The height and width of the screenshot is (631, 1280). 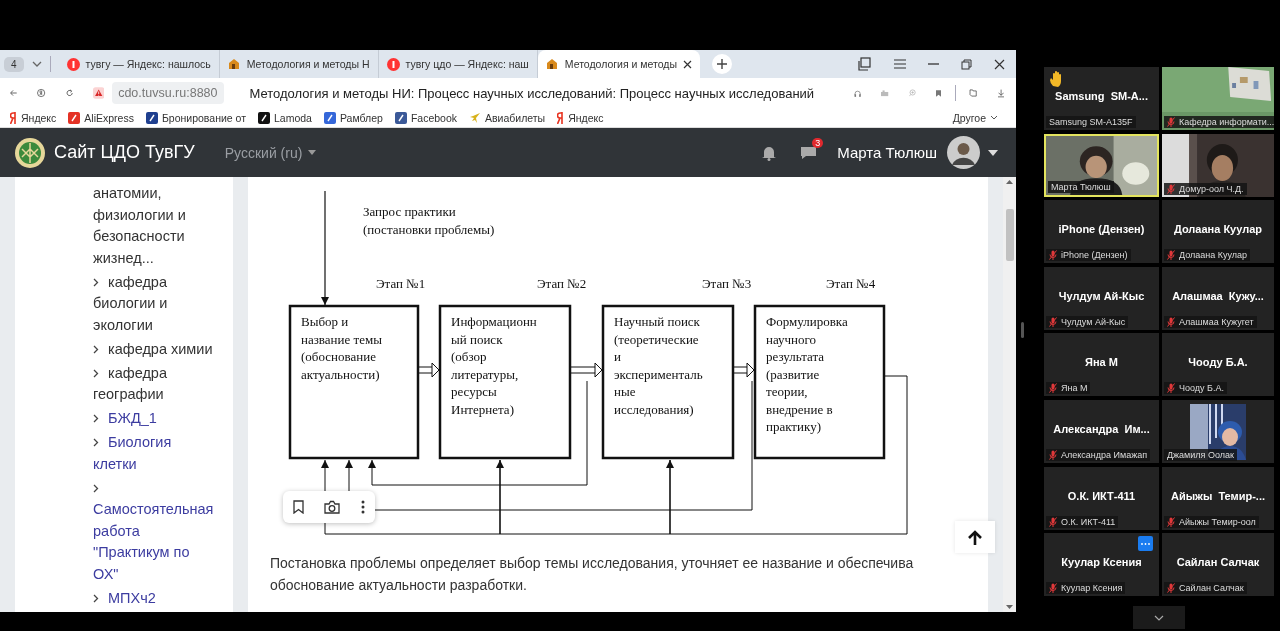 What do you see at coordinates (1218, 165) in the screenshot?
I see `participant-tile: Домур-оол Ч.Д.` at bounding box center [1218, 165].